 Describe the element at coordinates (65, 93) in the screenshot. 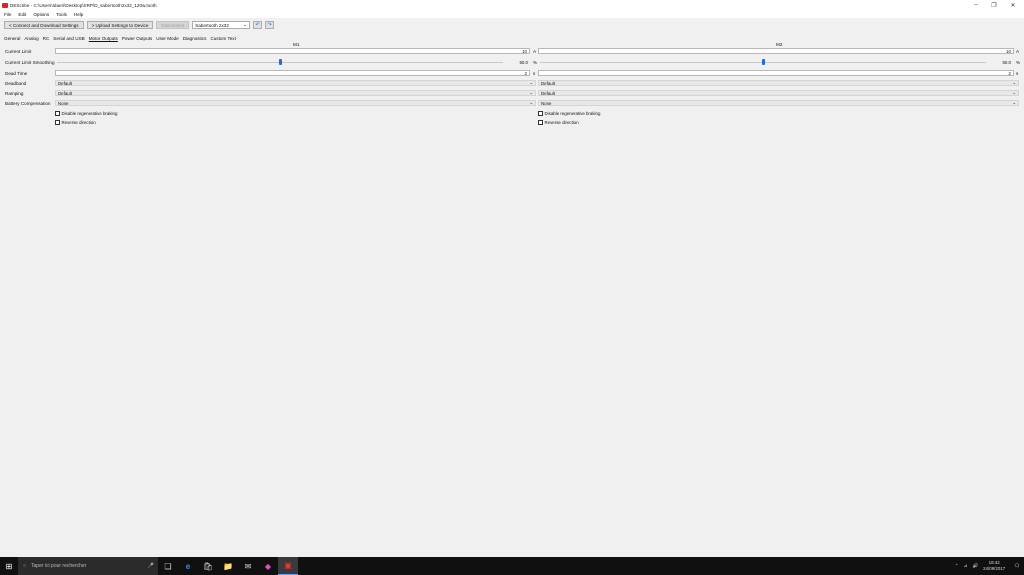

I see `m1-ramping-value: Default` at that location.